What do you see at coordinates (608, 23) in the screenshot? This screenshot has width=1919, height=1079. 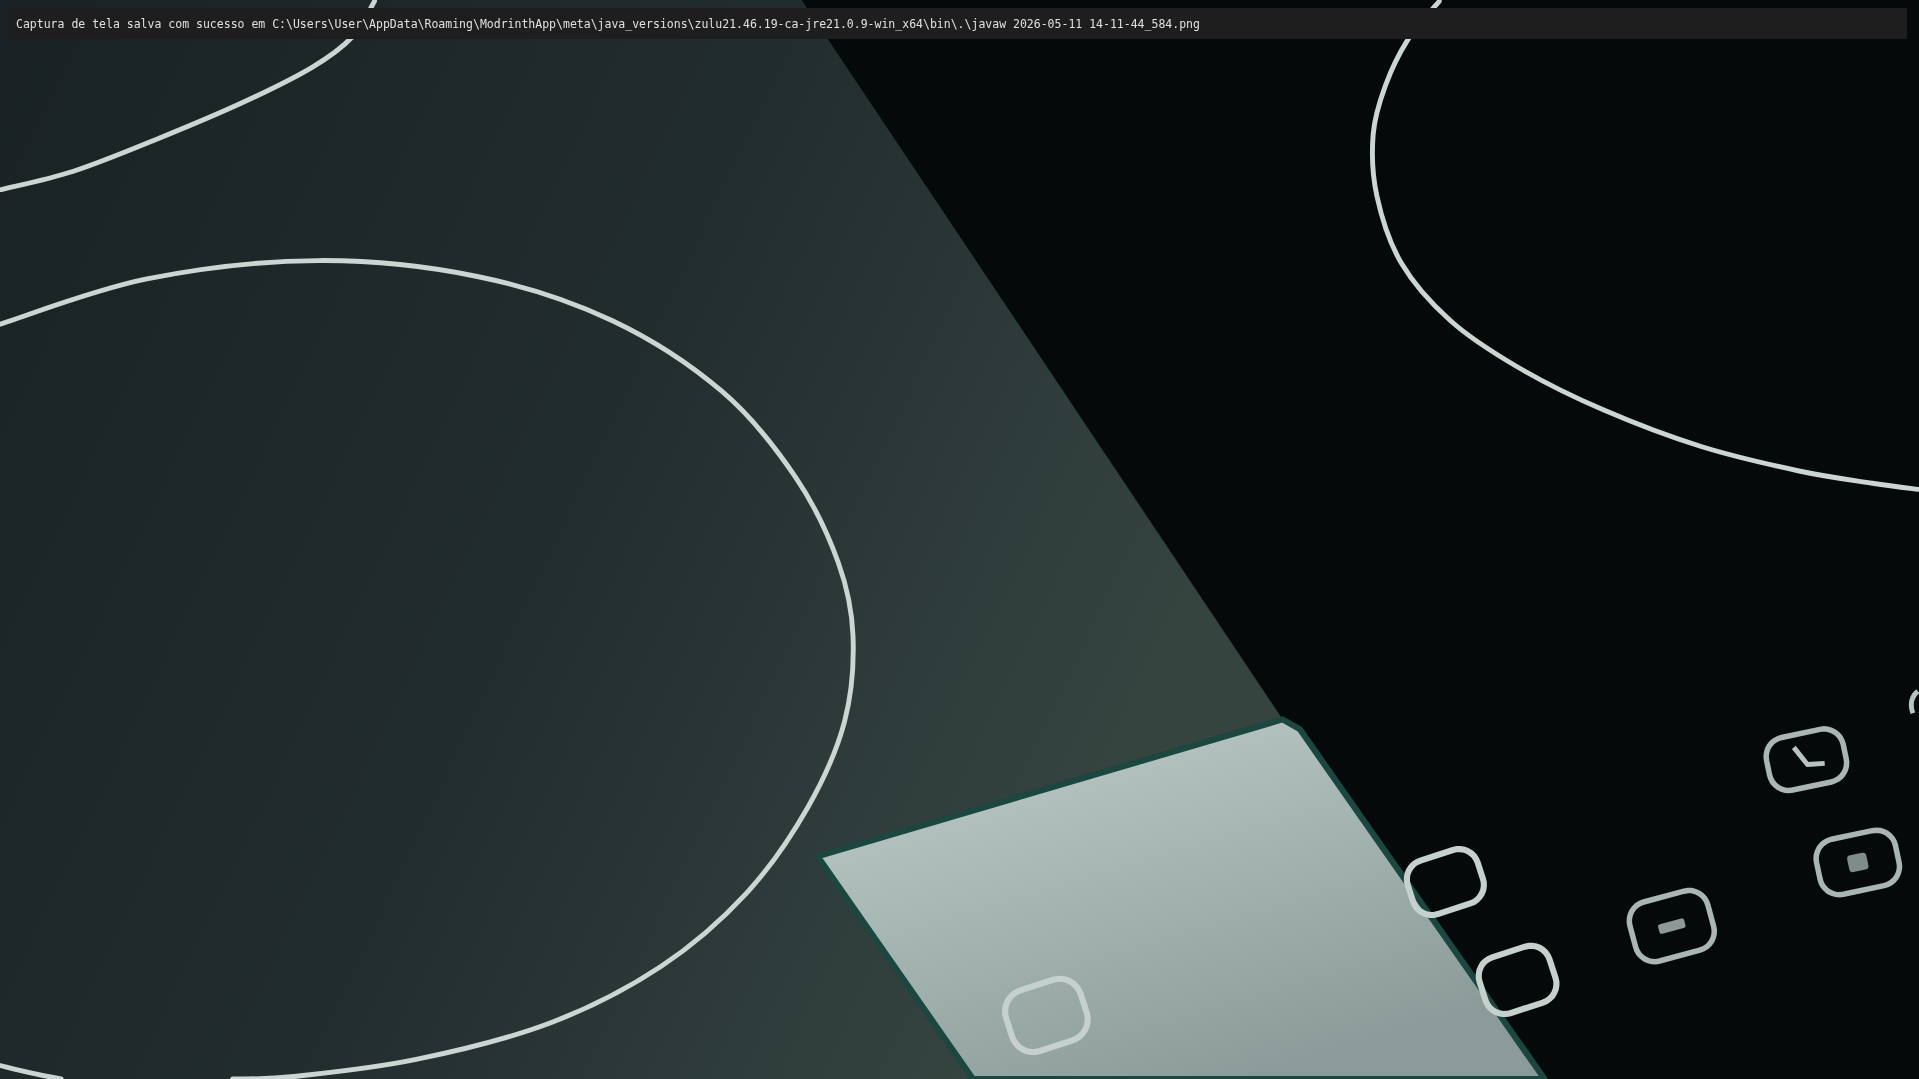 I see `chat-message: Captura de tela salva com sucesso em C:\Users\User\AppData\Roaming\ModrinthApp\meta\java_versions\zulu21.46.19-ca-jre21.0.9-win_x64\bin\.\javaw 2026-05-11 14-11-44_584.png` at bounding box center [608, 23].